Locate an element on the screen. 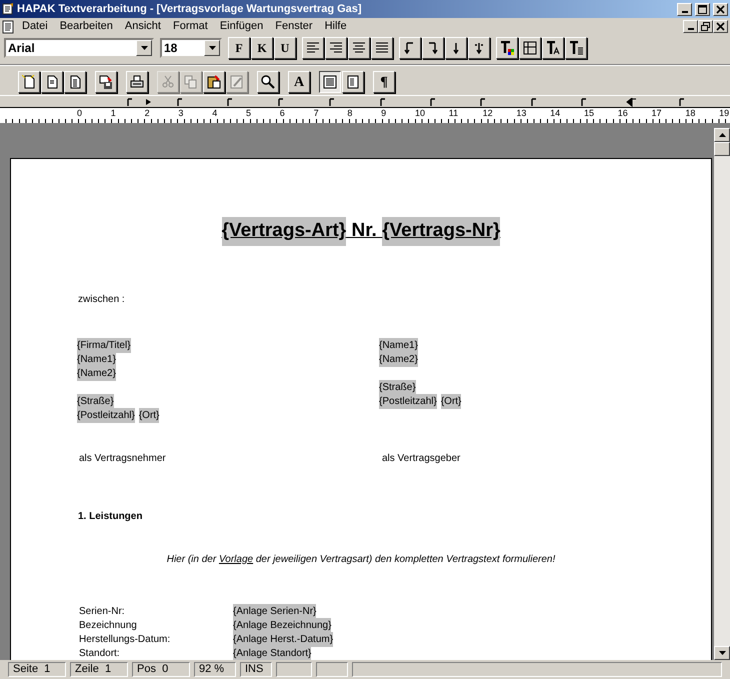  heading-text: Nr. is located at coordinates (364, 231).